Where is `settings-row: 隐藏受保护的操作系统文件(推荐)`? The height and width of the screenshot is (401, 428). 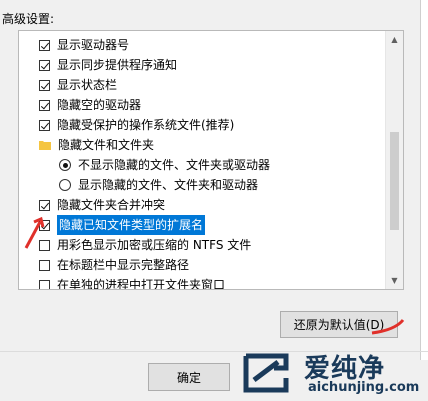 settings-row: 隐藏受保护的操作系统文件(推荐) is located at coordinates (211, 125).